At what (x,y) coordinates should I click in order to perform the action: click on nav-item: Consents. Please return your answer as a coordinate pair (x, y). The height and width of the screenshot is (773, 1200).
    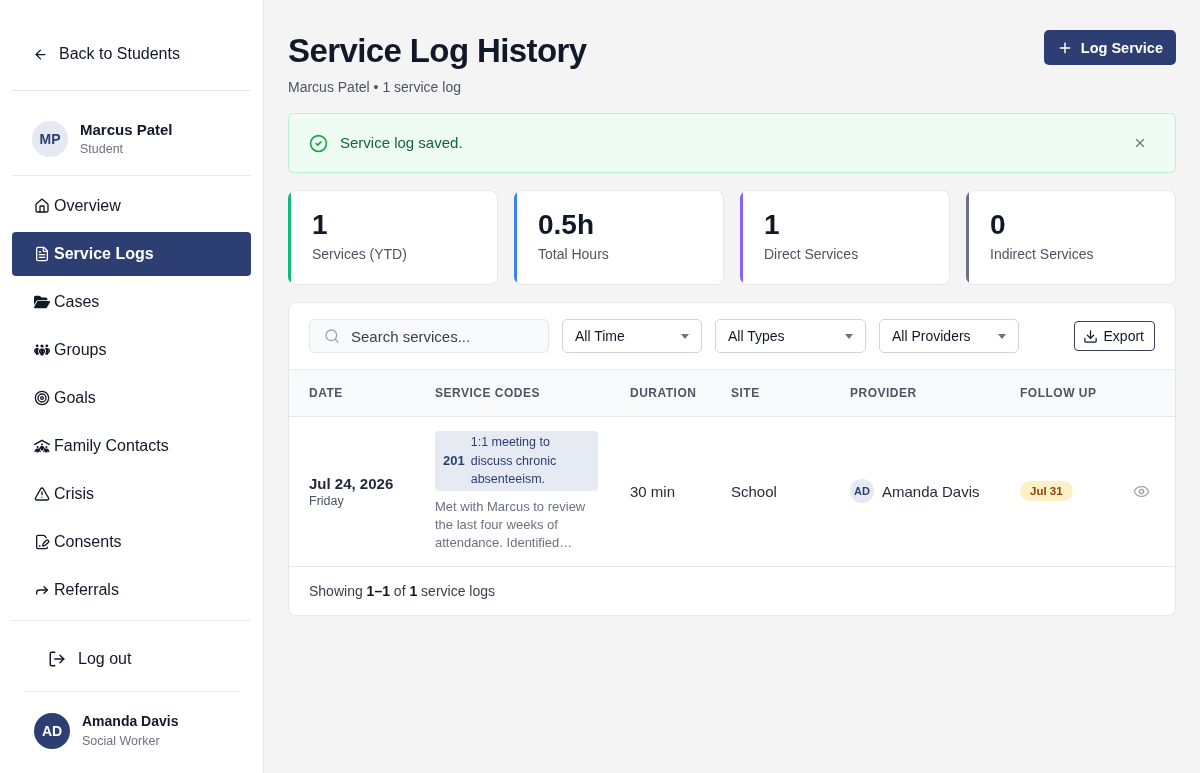
    Looking at the image, I should click on (131, 542).